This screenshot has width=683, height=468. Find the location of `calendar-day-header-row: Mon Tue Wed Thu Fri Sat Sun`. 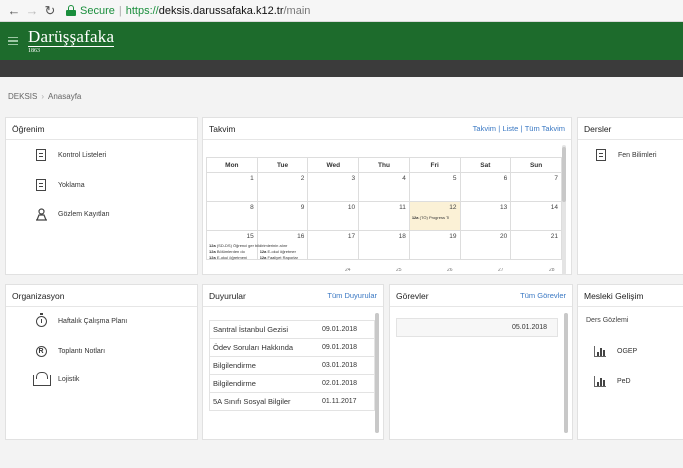

calendar-day-header-row: Mon Tue Wed Thu Fri Sat Sun is located at coordinates (384, 165).